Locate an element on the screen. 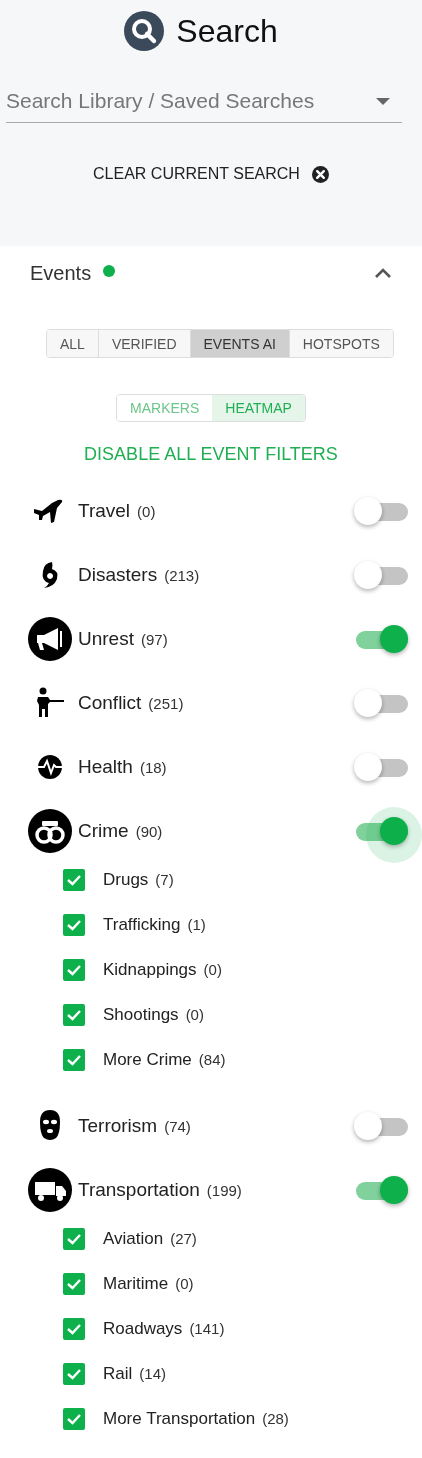 Image resolution: width=422 pixels, height=1458 pixels. subcategory-label: Shootings is located at coordinates (141, 1014).